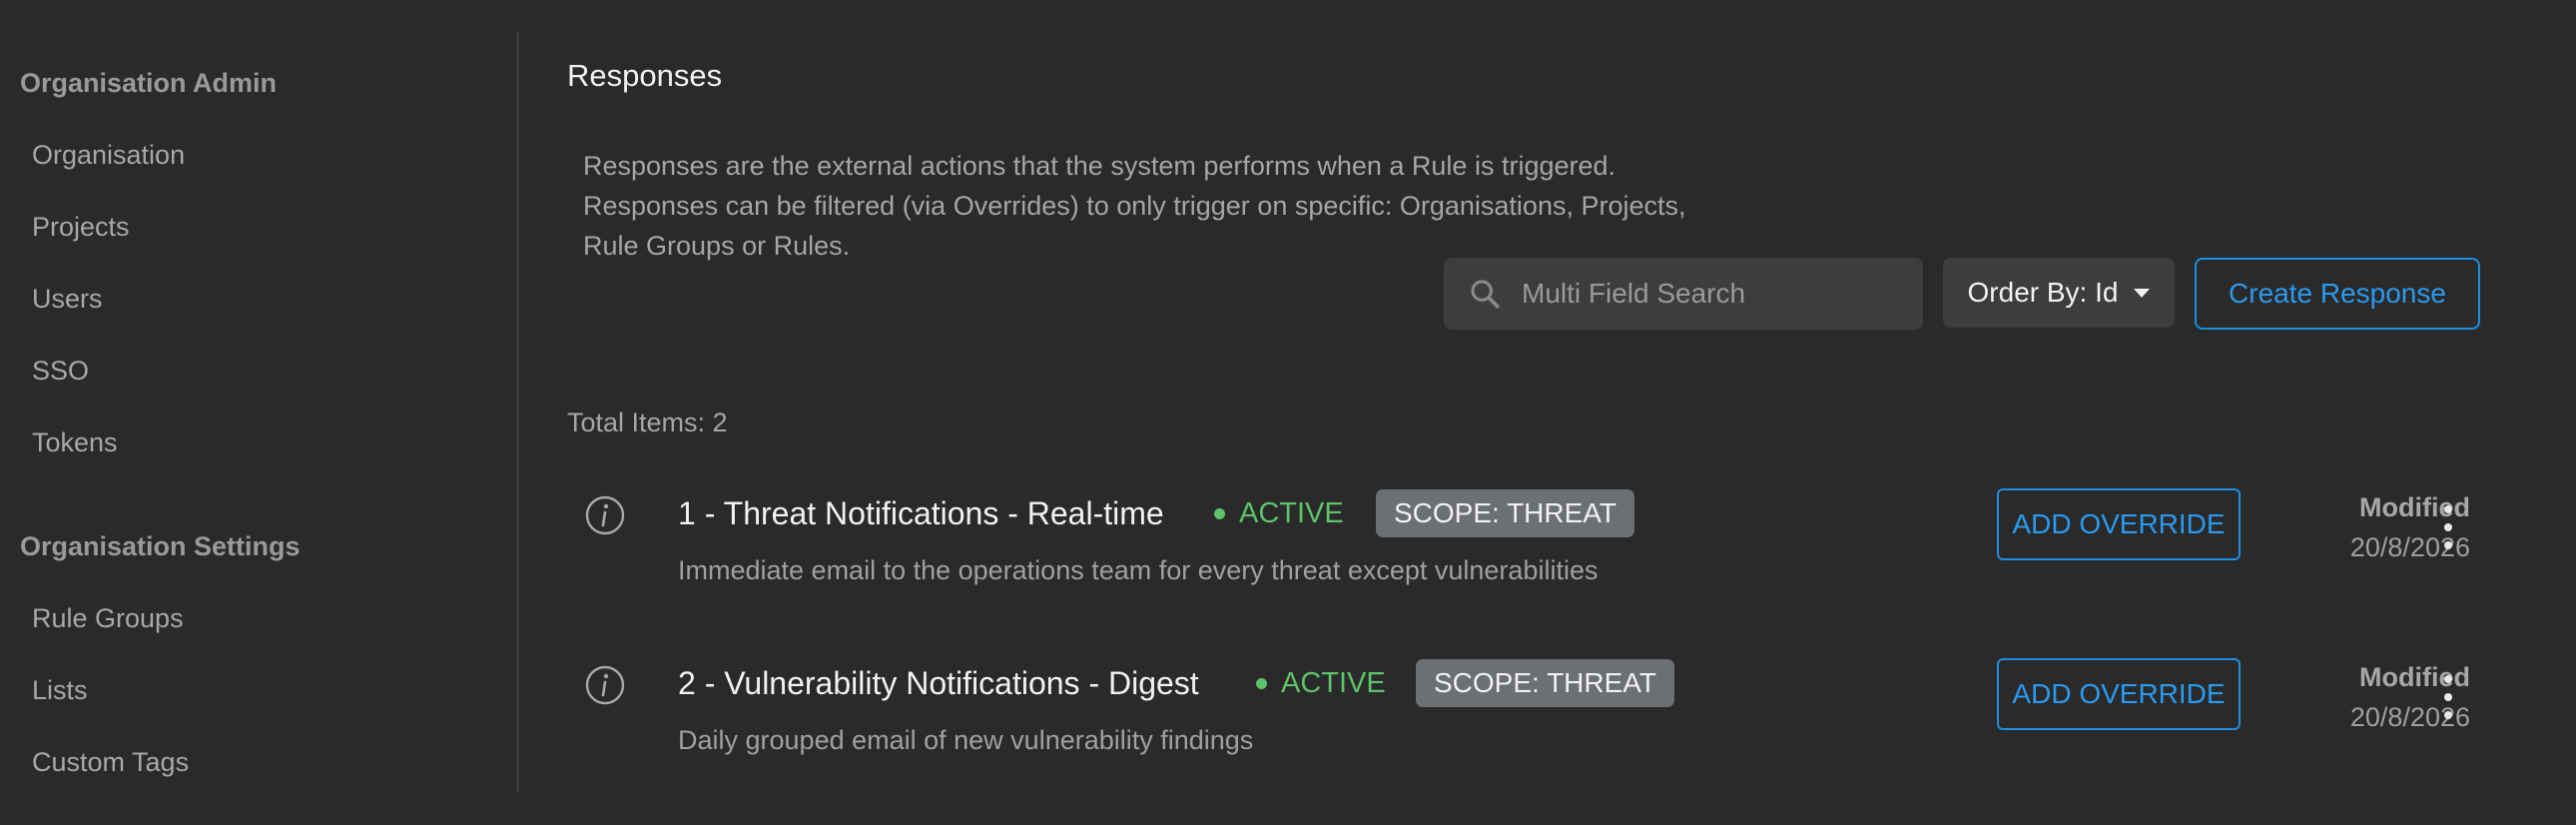 This screenshot has width=2576, height=825. I want to click on search-input, so click(1709, 294).